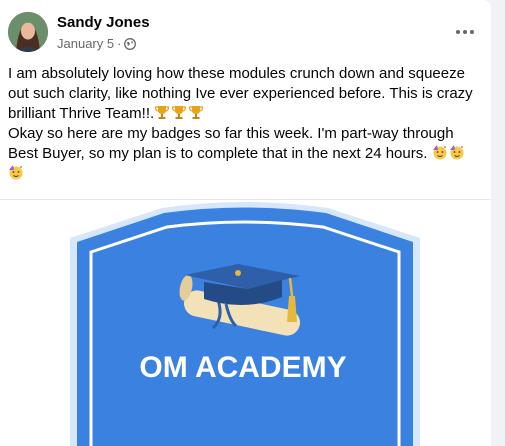 This screenshot has width=505, height=446. I want to click on page-scrollbar, so click(498, 223).